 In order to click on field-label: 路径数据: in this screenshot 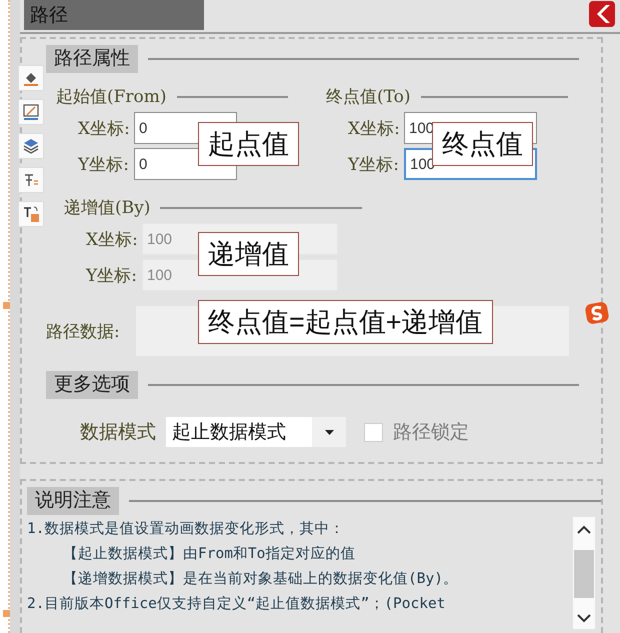, I will do `click(83, 331)`.